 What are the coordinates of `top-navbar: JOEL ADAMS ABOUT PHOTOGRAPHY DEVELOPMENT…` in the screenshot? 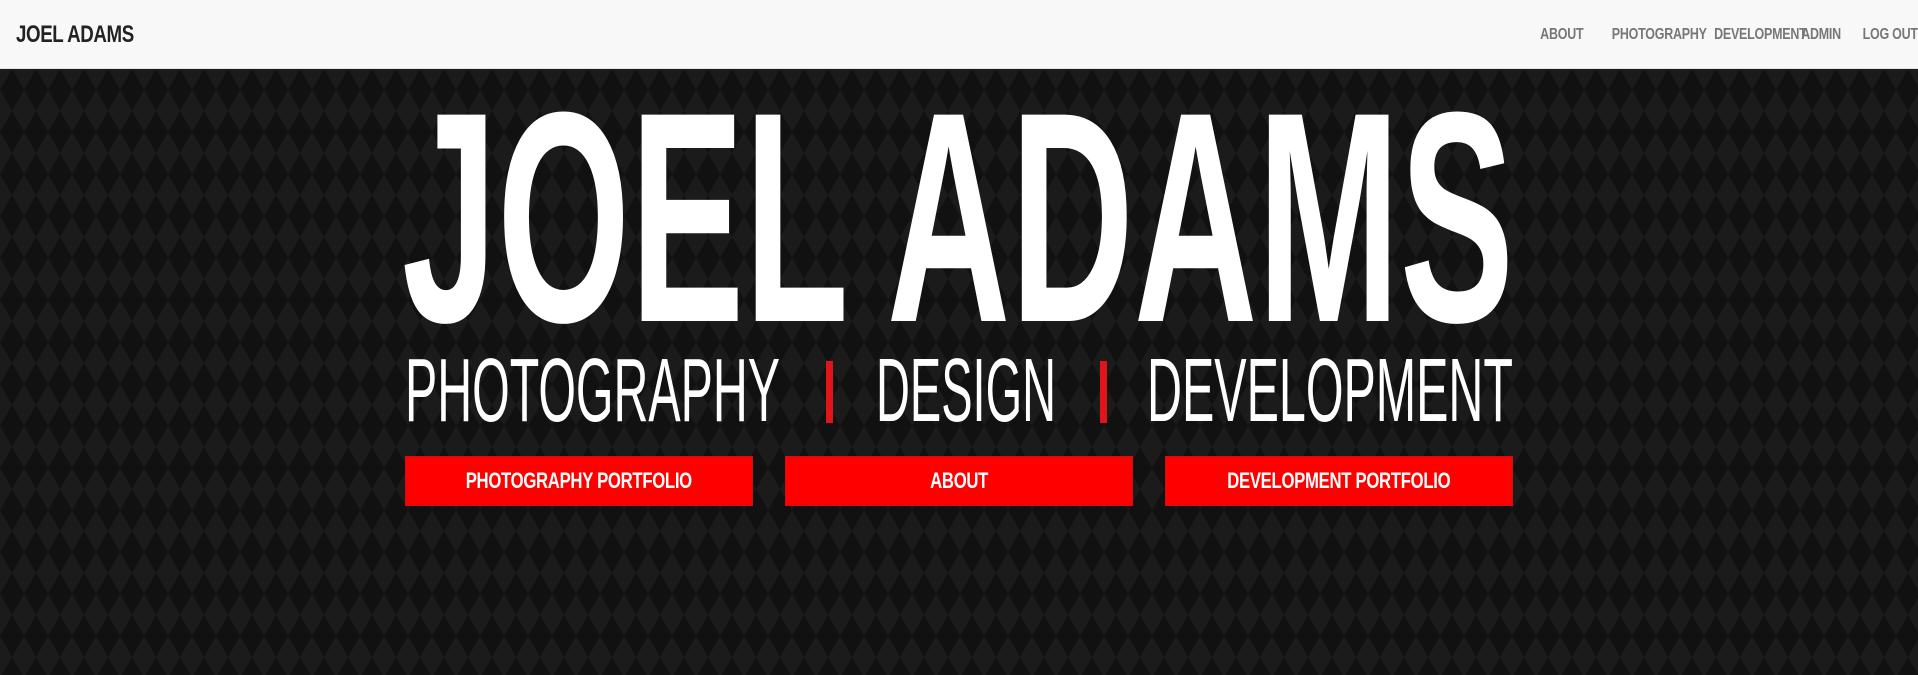 It's located at (959, 34).